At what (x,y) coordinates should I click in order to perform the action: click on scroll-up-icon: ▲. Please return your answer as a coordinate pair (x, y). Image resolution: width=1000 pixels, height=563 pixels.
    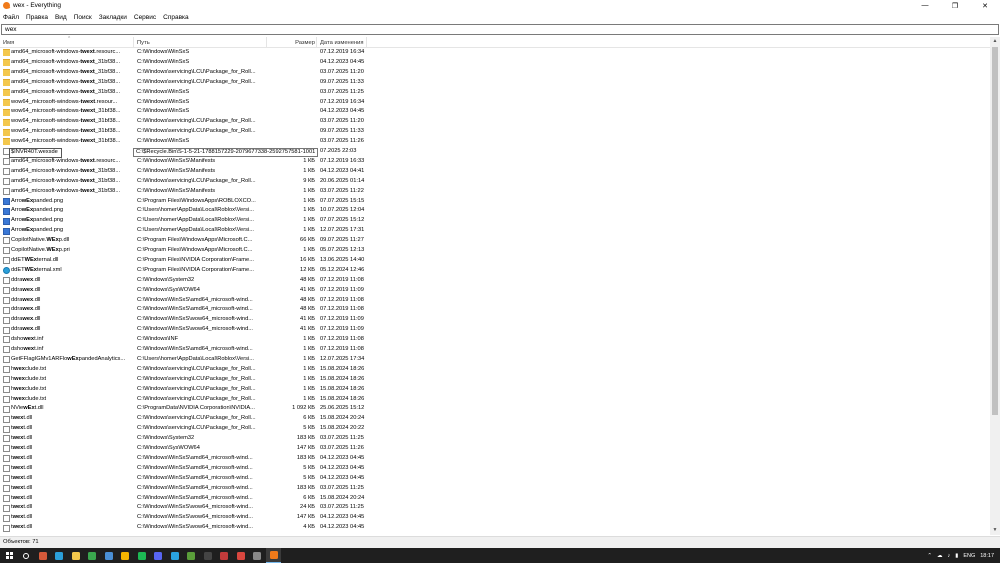
    Looking at the image, I should click on (995, 41).